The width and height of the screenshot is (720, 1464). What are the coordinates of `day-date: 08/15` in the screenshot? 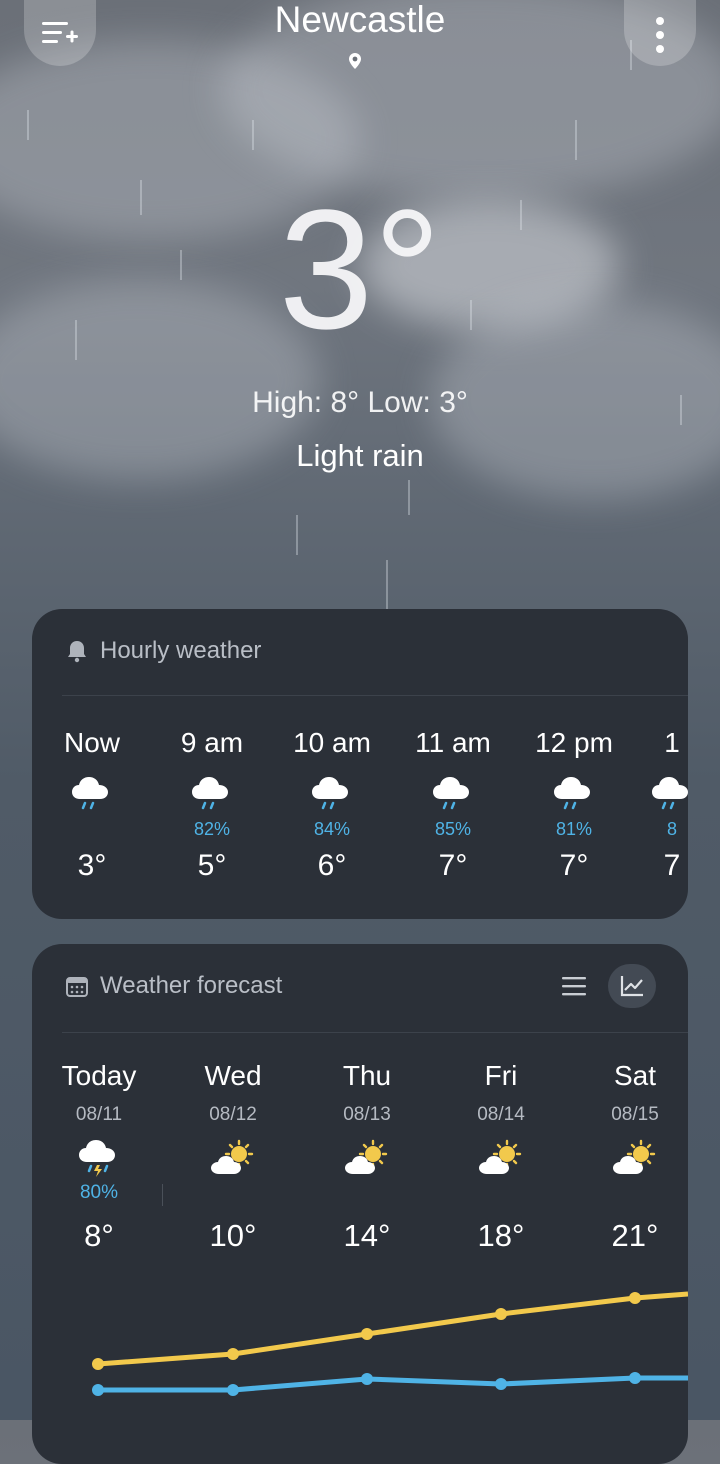 It's located at (635, 1114).